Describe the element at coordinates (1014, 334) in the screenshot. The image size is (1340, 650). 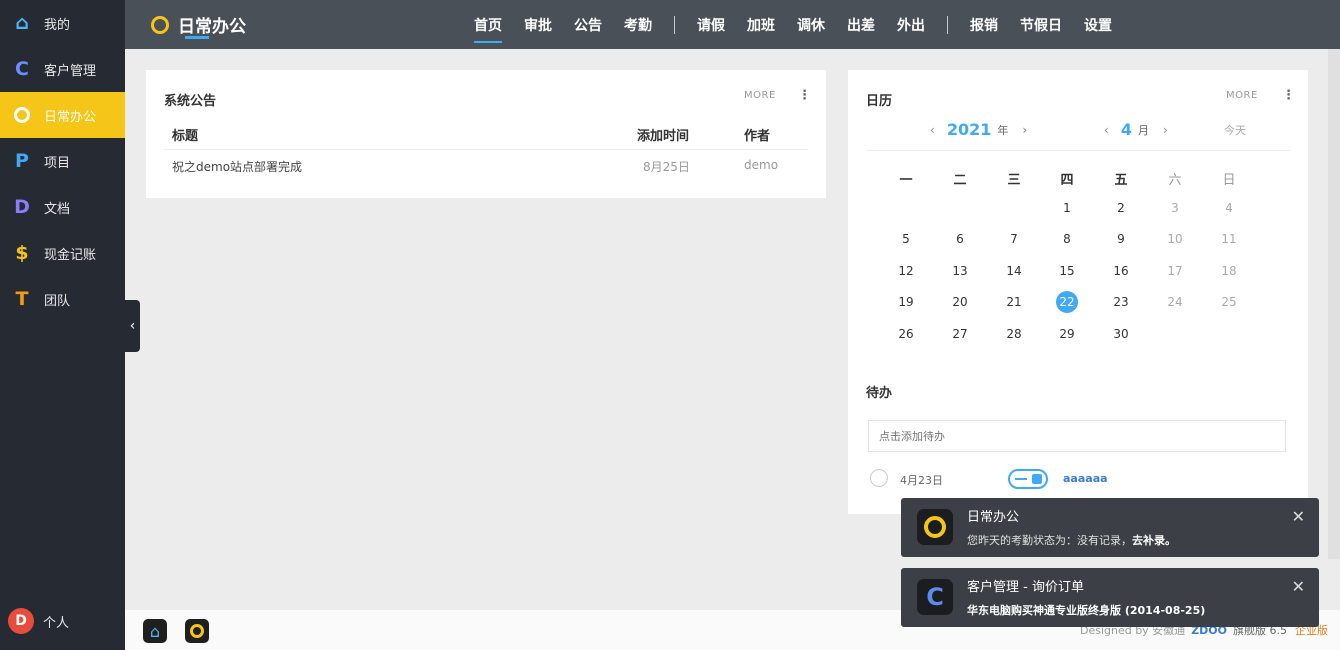
I see `calendar-day: 28` at that location.